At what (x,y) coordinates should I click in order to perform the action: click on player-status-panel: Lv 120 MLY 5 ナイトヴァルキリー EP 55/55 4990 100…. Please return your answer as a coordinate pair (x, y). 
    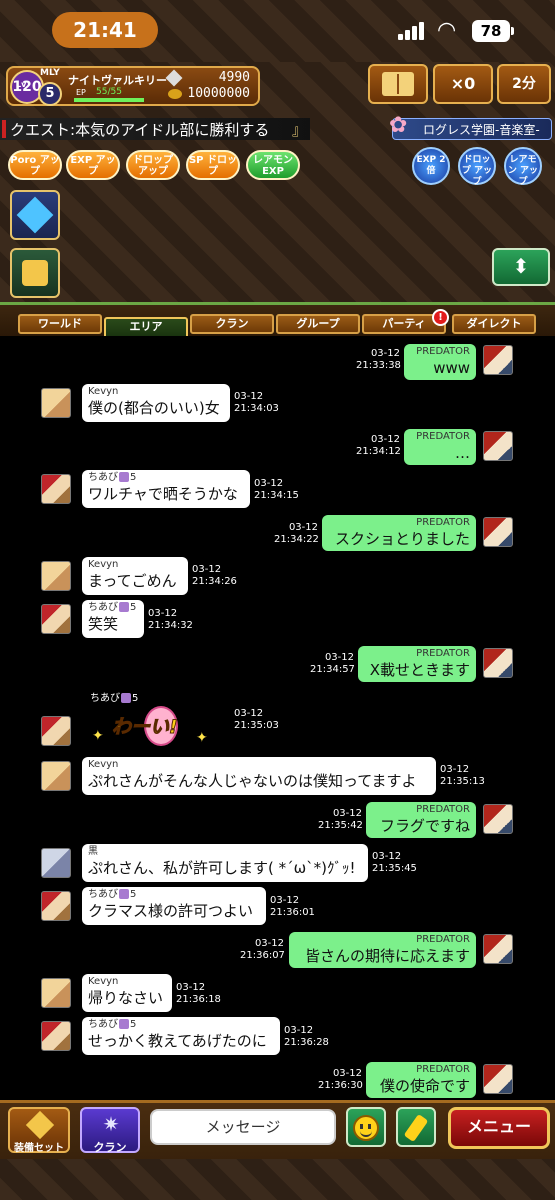
    Looking at the image, I should click on (133, 86).